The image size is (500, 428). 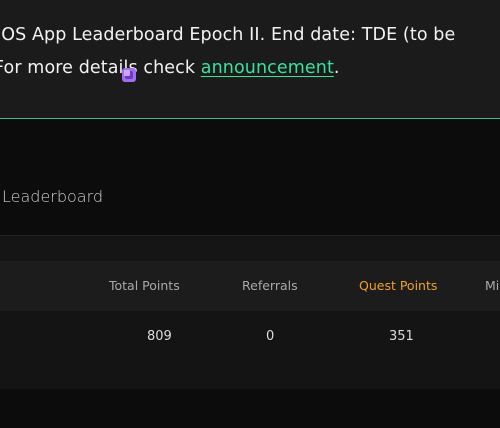 I want to click on total-points-value: 809, so click(x=159, y=336).